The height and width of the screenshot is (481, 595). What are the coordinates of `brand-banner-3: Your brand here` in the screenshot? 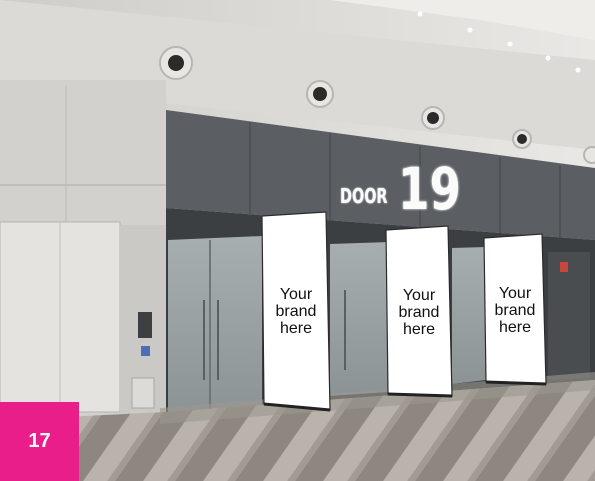 It's located at (515, 310).